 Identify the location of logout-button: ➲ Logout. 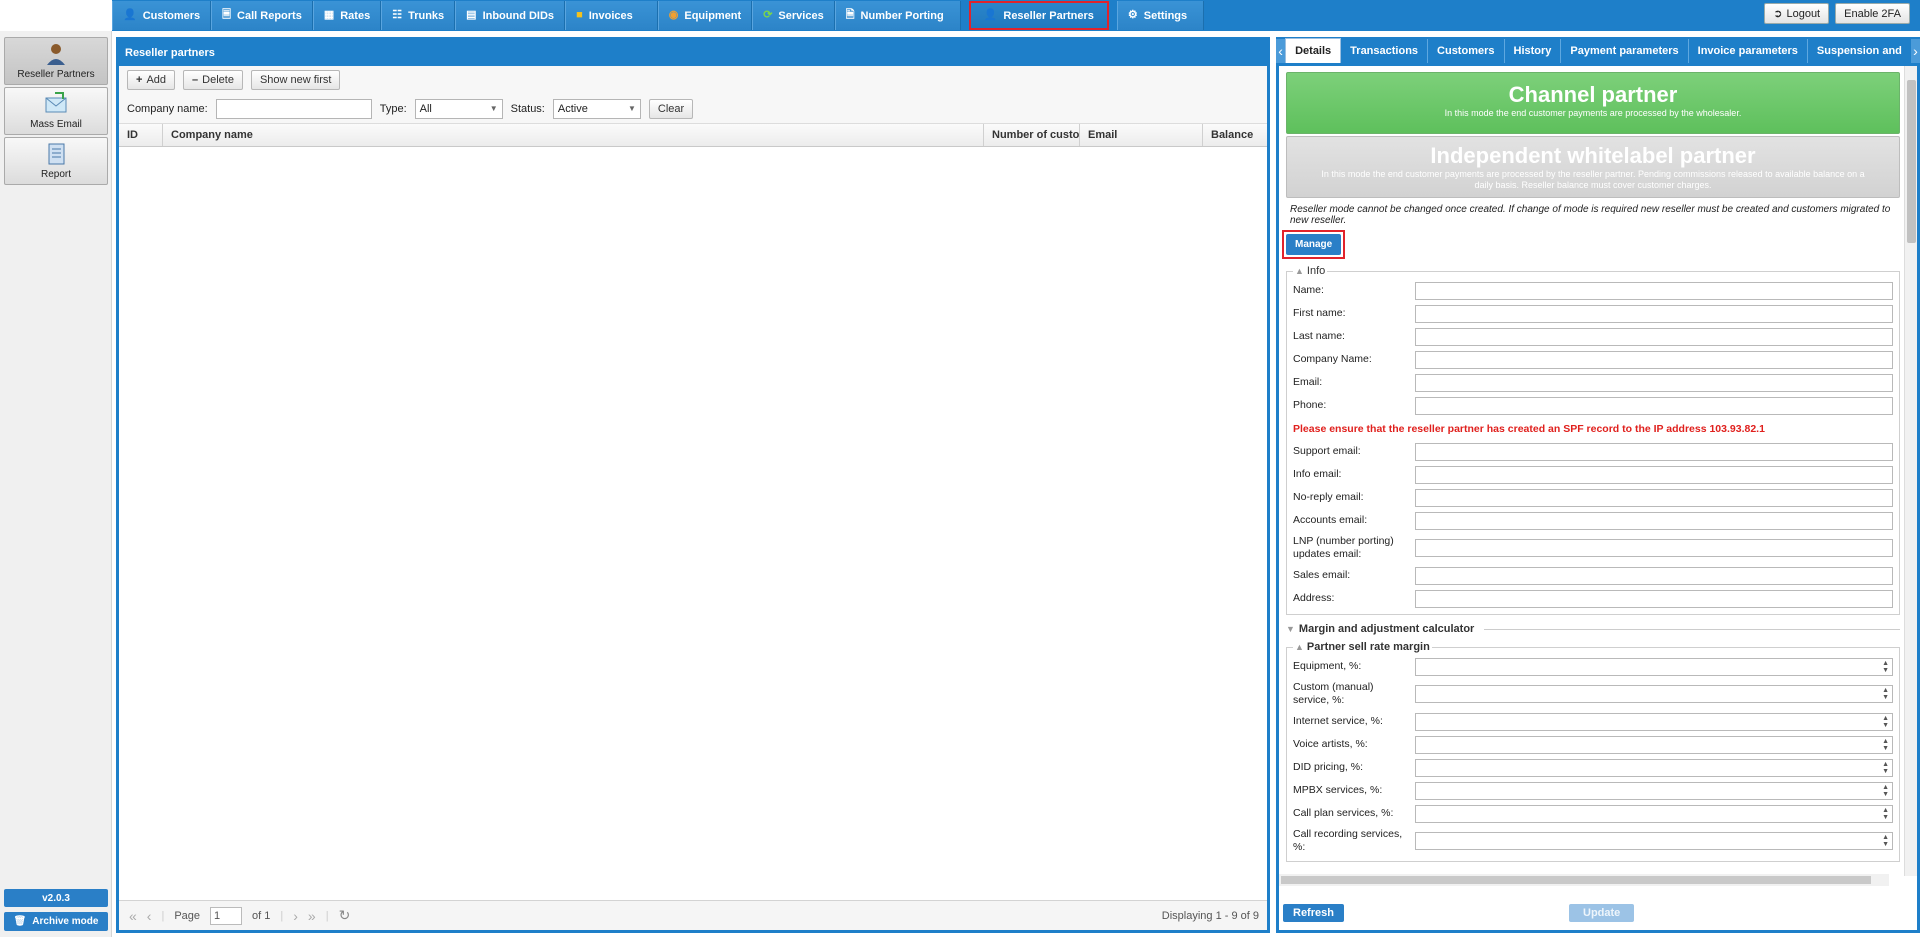
(1797, 13).